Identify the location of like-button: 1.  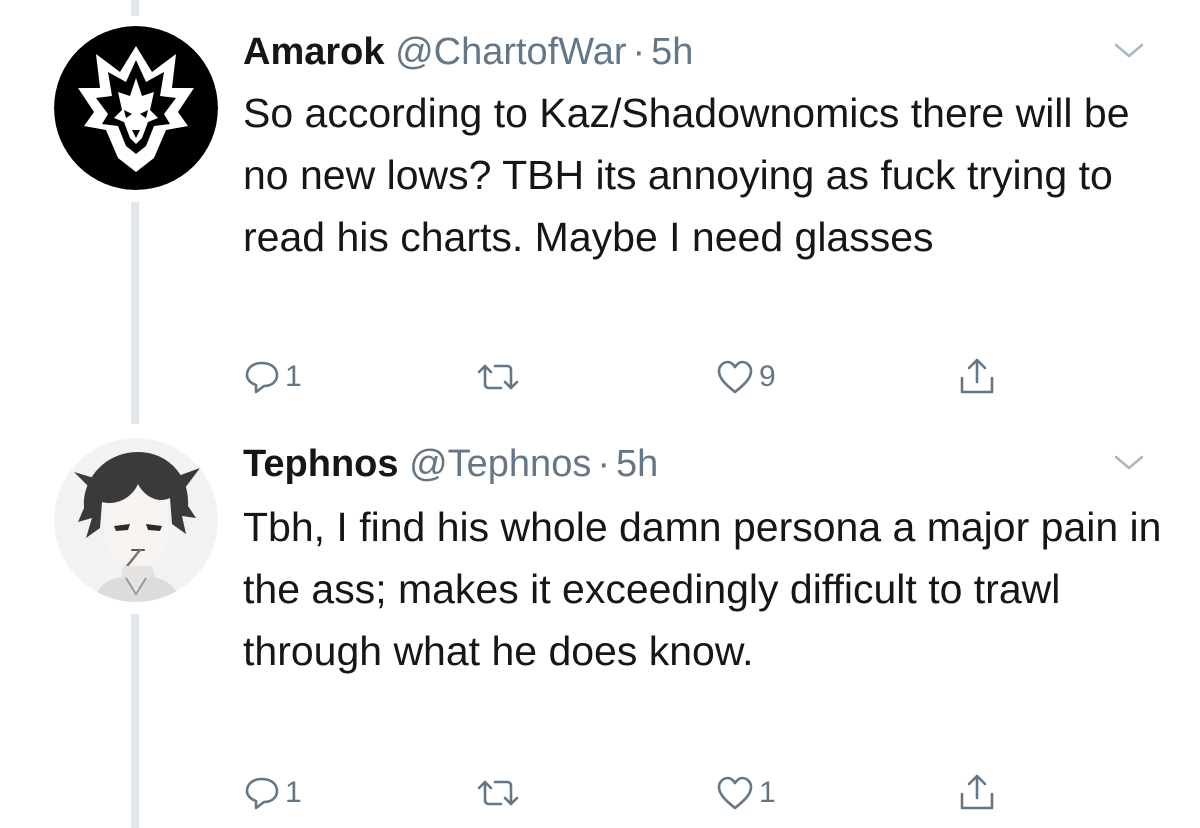
(745, 793).